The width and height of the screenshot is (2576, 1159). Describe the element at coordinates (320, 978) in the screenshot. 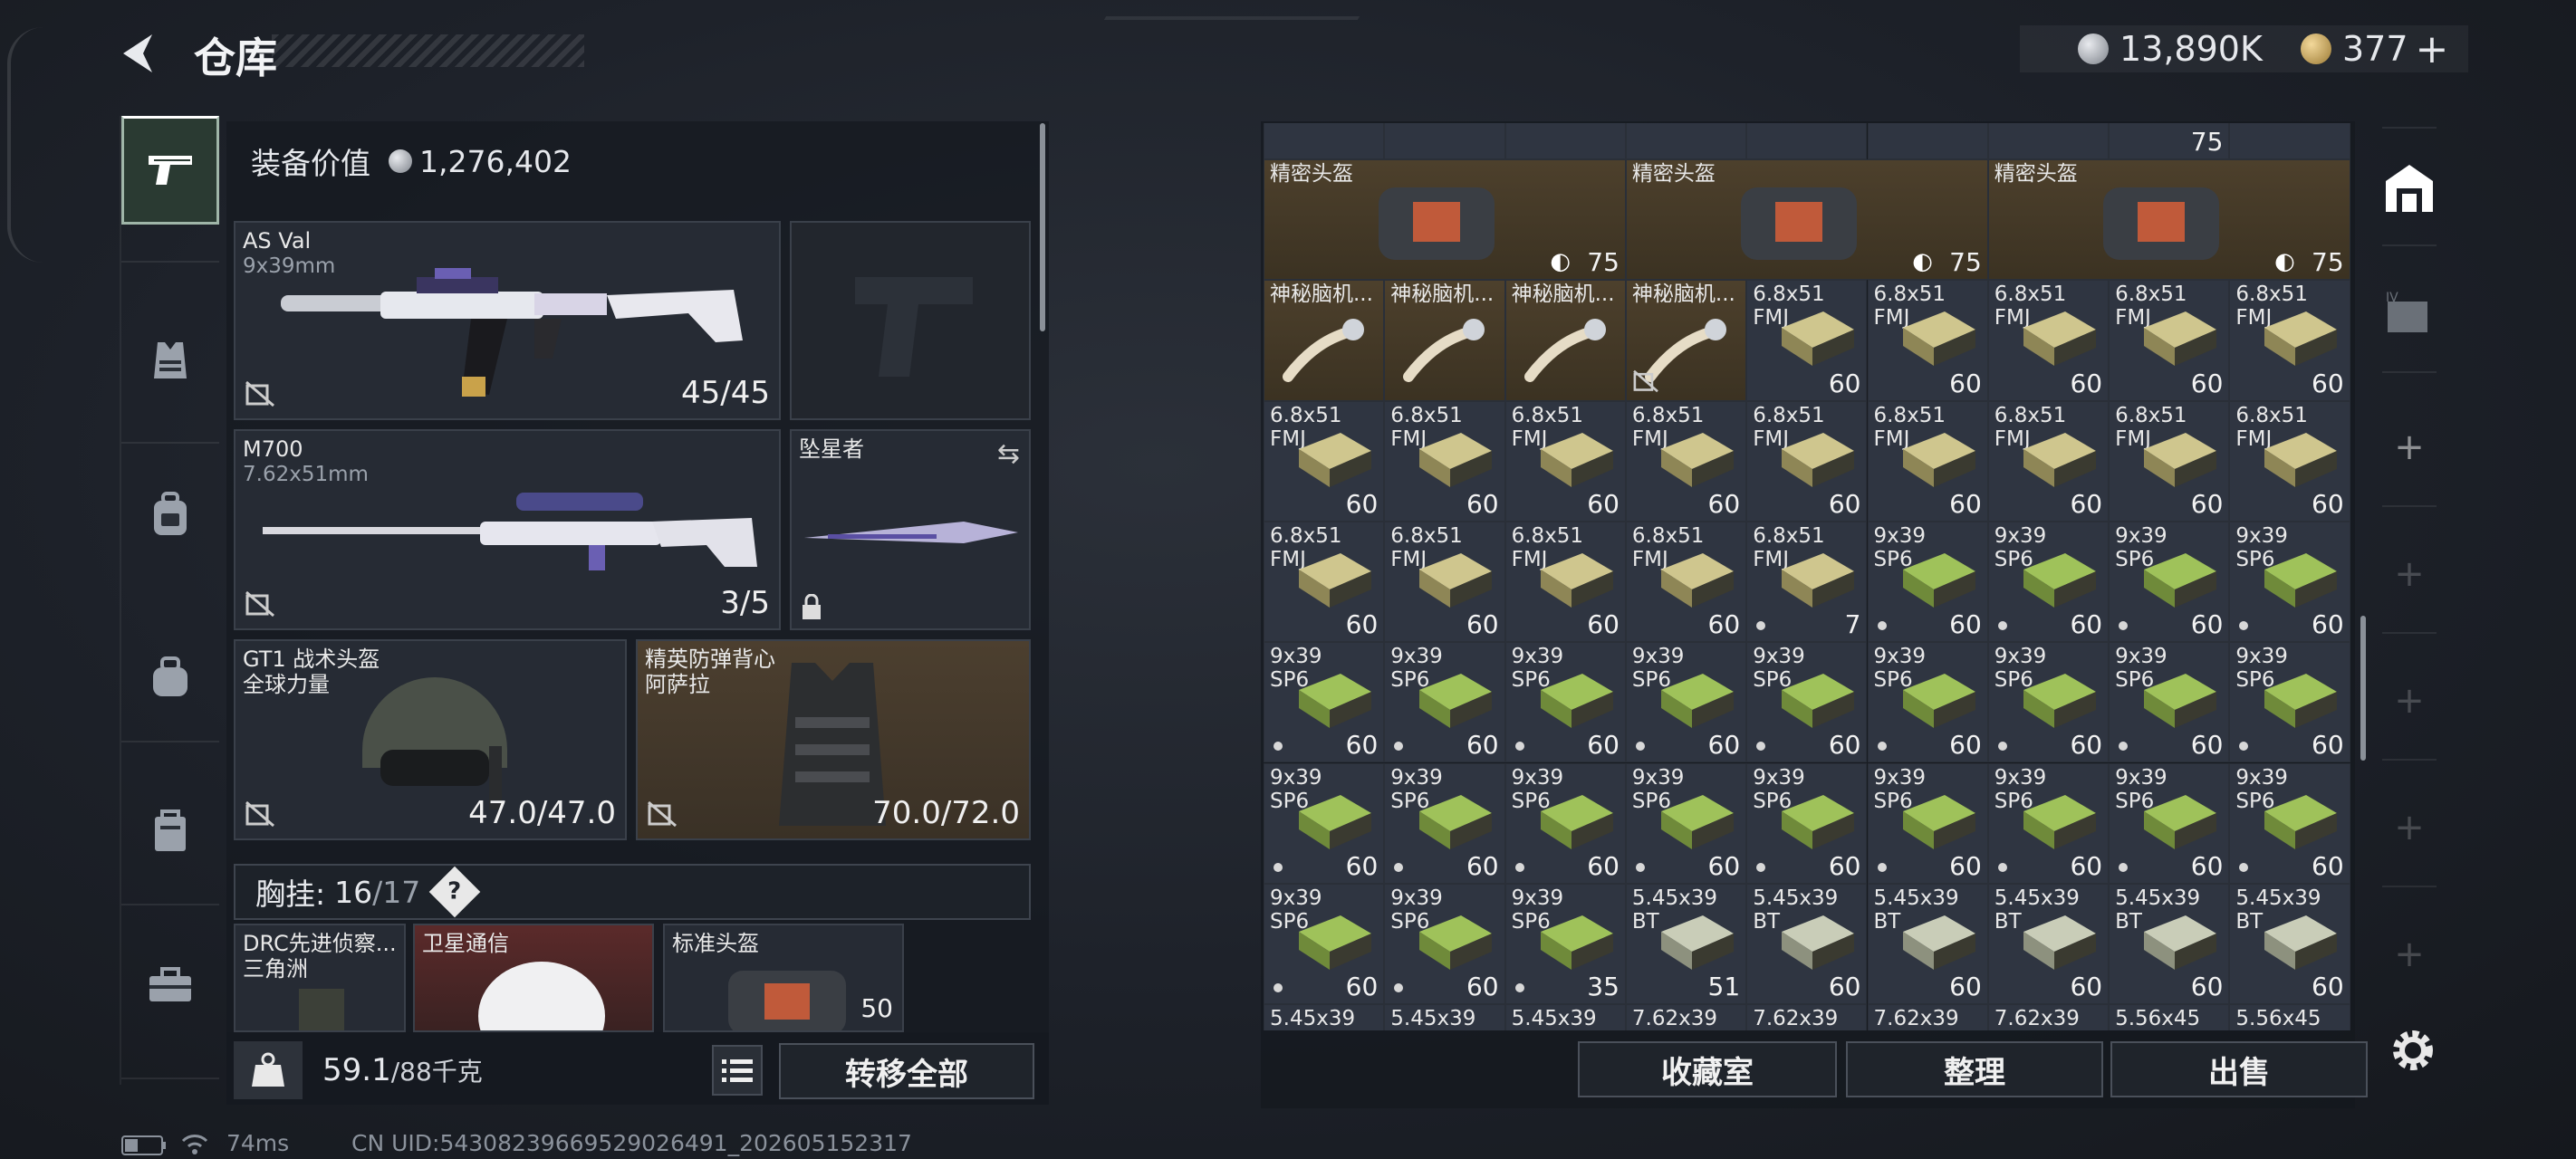

I see `rig-item-recon: DRC先进侦察... 三角洲` at that location.